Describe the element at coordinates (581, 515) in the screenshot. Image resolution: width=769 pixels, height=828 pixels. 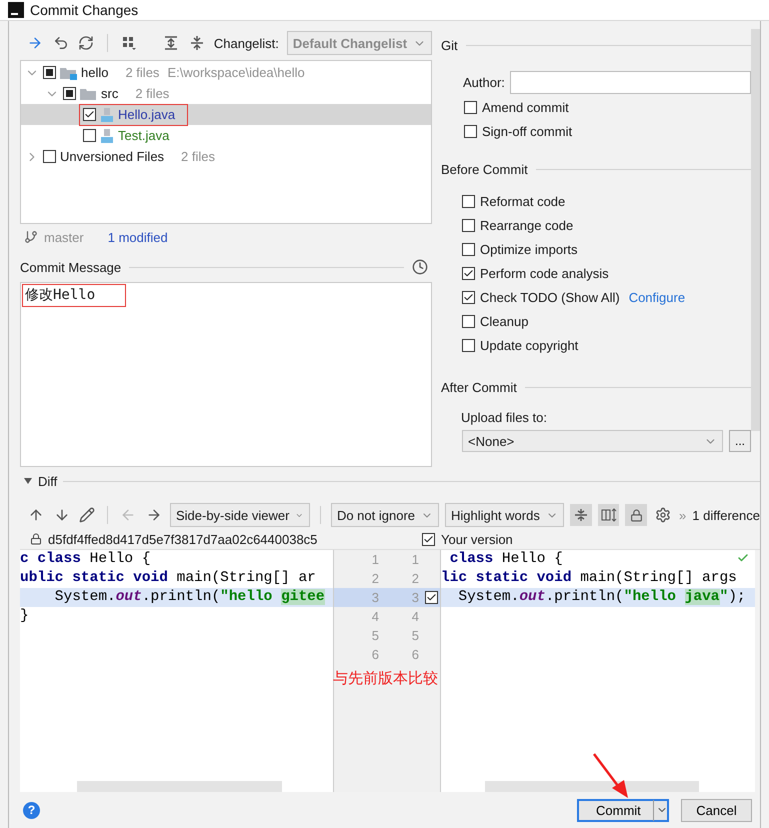
I see `collapse-unchanged-icon` at that location.